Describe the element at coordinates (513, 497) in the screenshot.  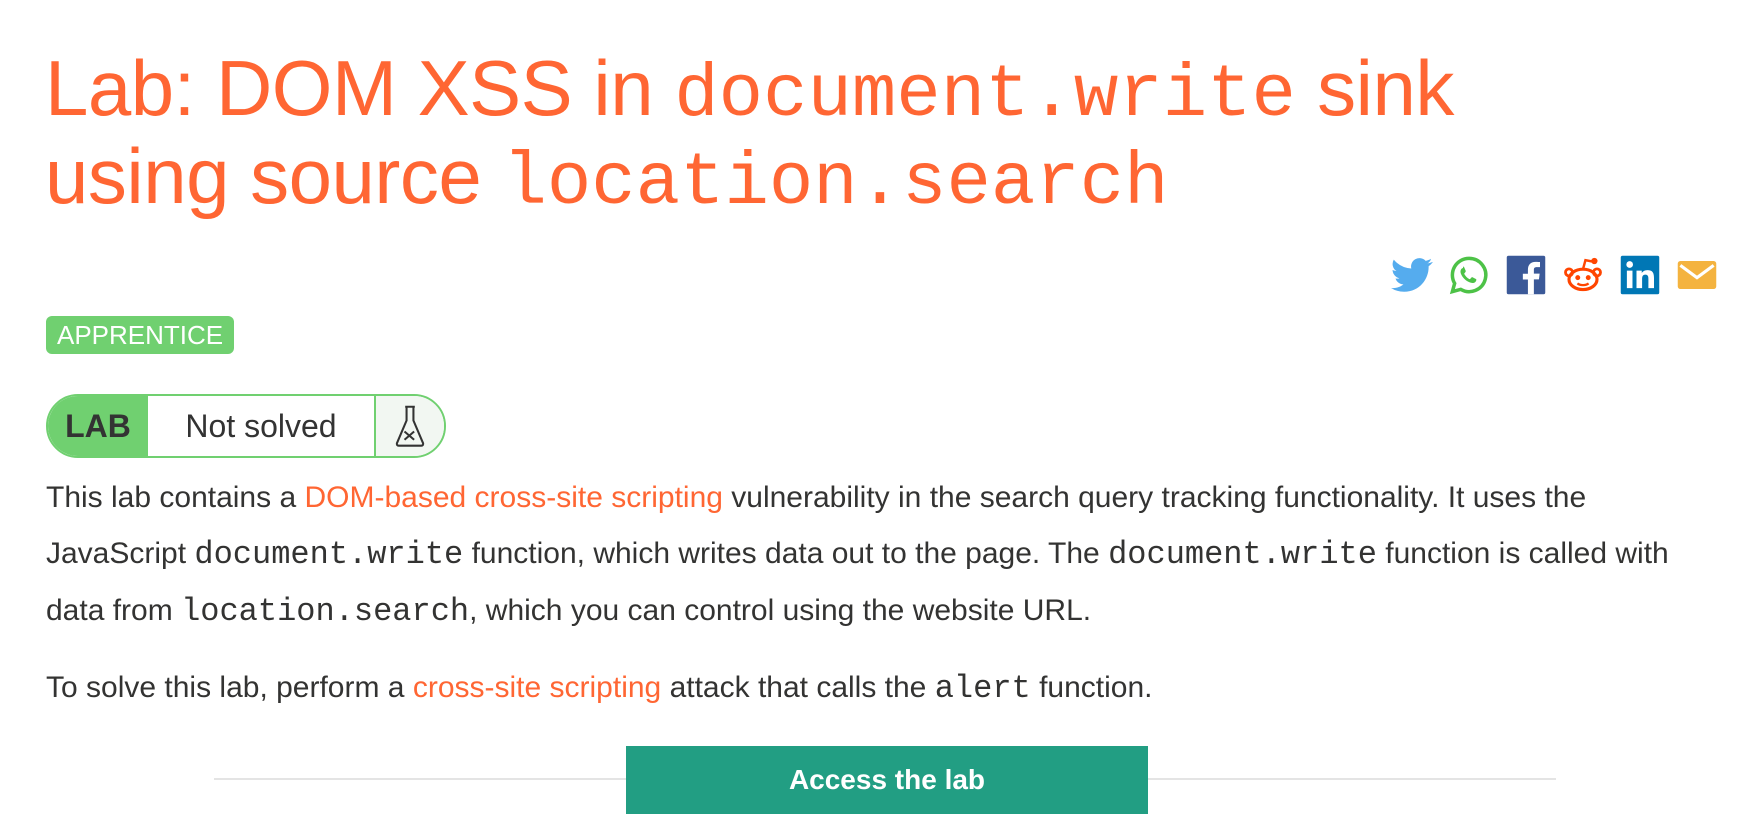
I see `dom-xss-link: DOM-based cross-site scripting` at that location.